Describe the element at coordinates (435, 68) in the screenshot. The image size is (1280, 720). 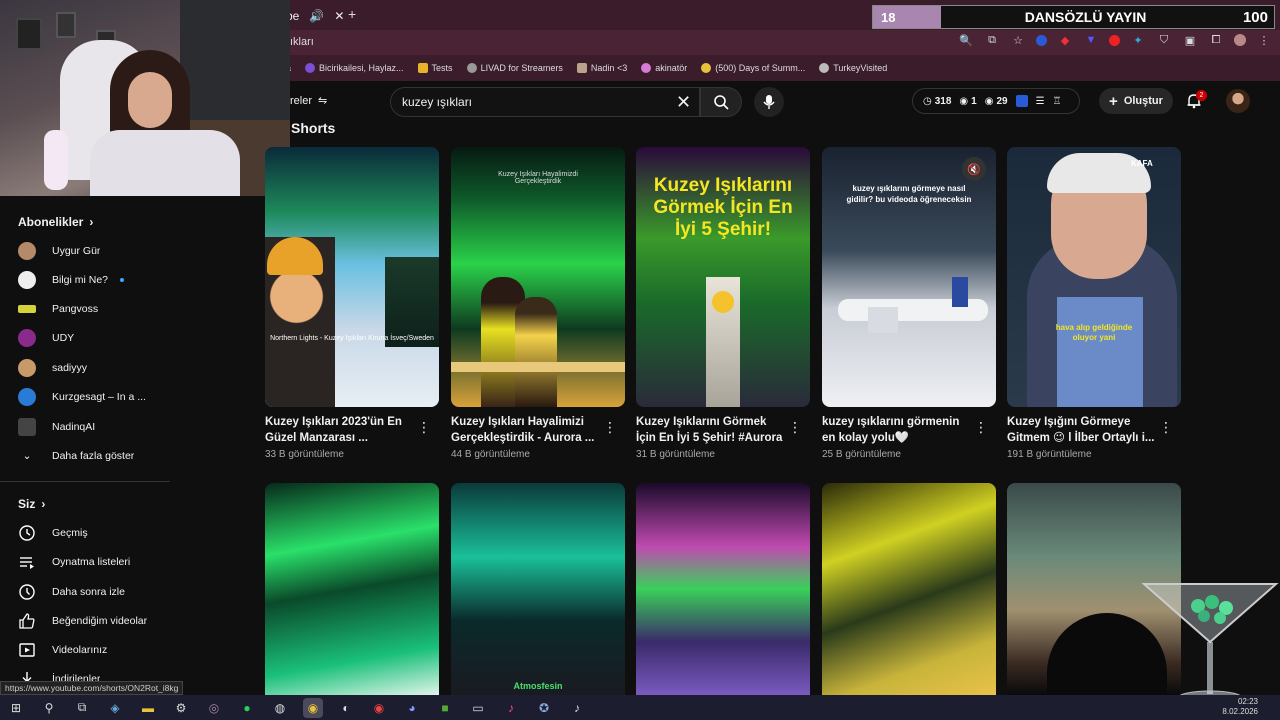
I see `bookmark-item: Tests` at that location.